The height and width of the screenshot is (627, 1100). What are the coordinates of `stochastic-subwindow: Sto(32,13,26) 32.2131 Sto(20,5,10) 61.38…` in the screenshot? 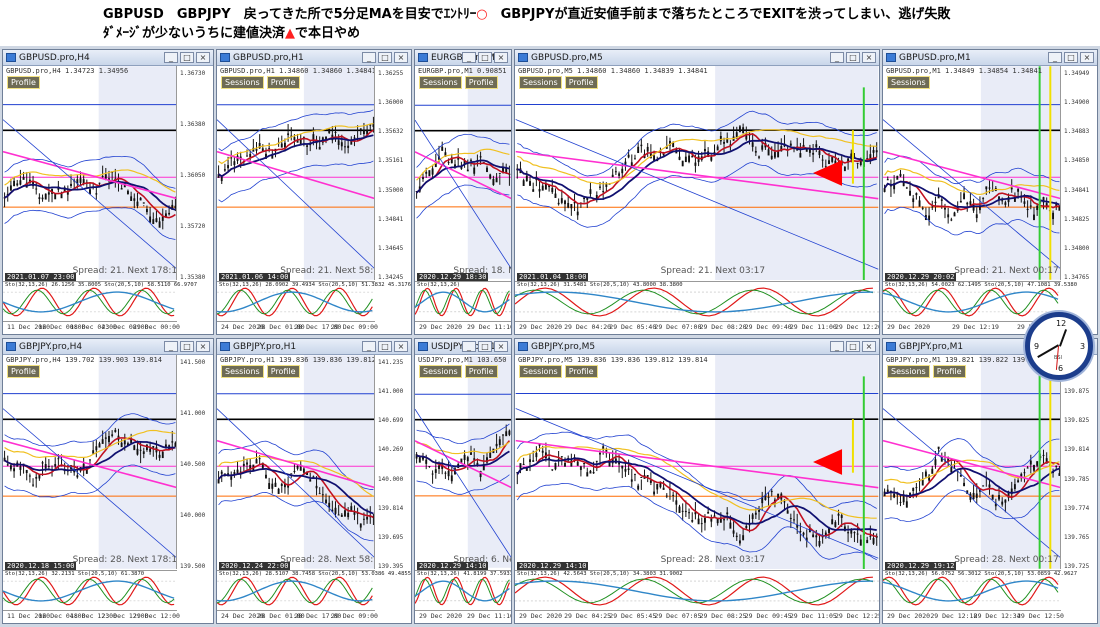 It's located at (90, 590).